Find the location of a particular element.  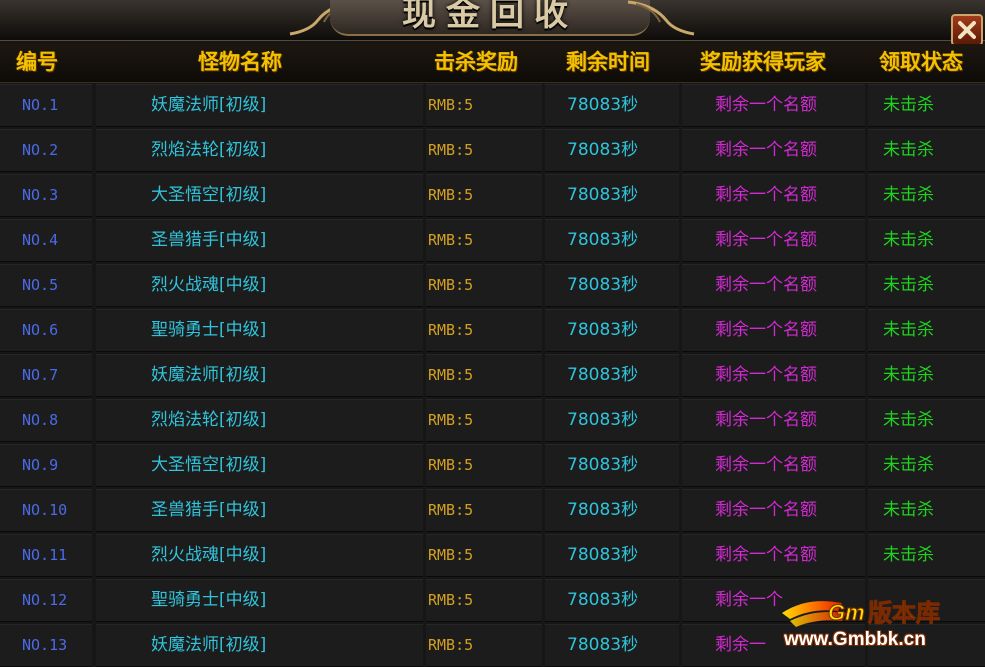

window-title: 现金回收 is located at coordinates (490, 17).